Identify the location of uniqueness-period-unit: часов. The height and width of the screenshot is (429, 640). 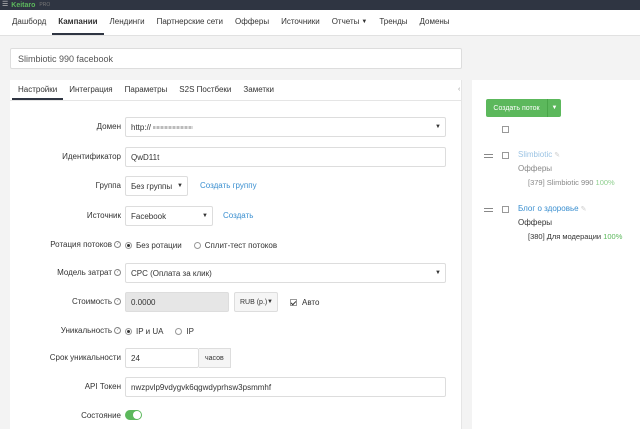
(215, 358).